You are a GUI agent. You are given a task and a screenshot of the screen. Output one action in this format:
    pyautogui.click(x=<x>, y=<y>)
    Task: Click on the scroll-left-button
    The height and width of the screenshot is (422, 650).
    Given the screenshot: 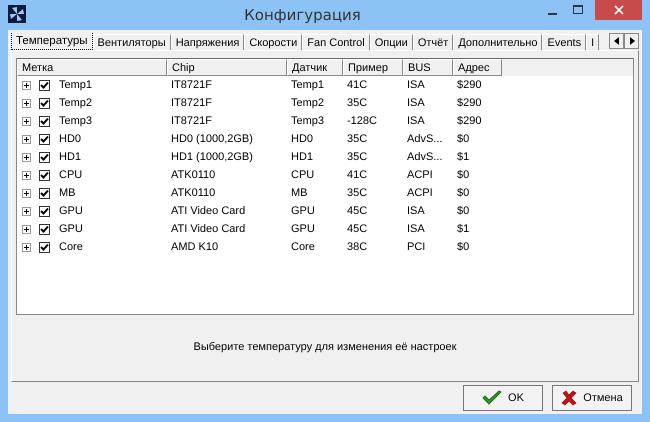 What is the action you would take?
    pyautogui.click(x=616, y=41)
    